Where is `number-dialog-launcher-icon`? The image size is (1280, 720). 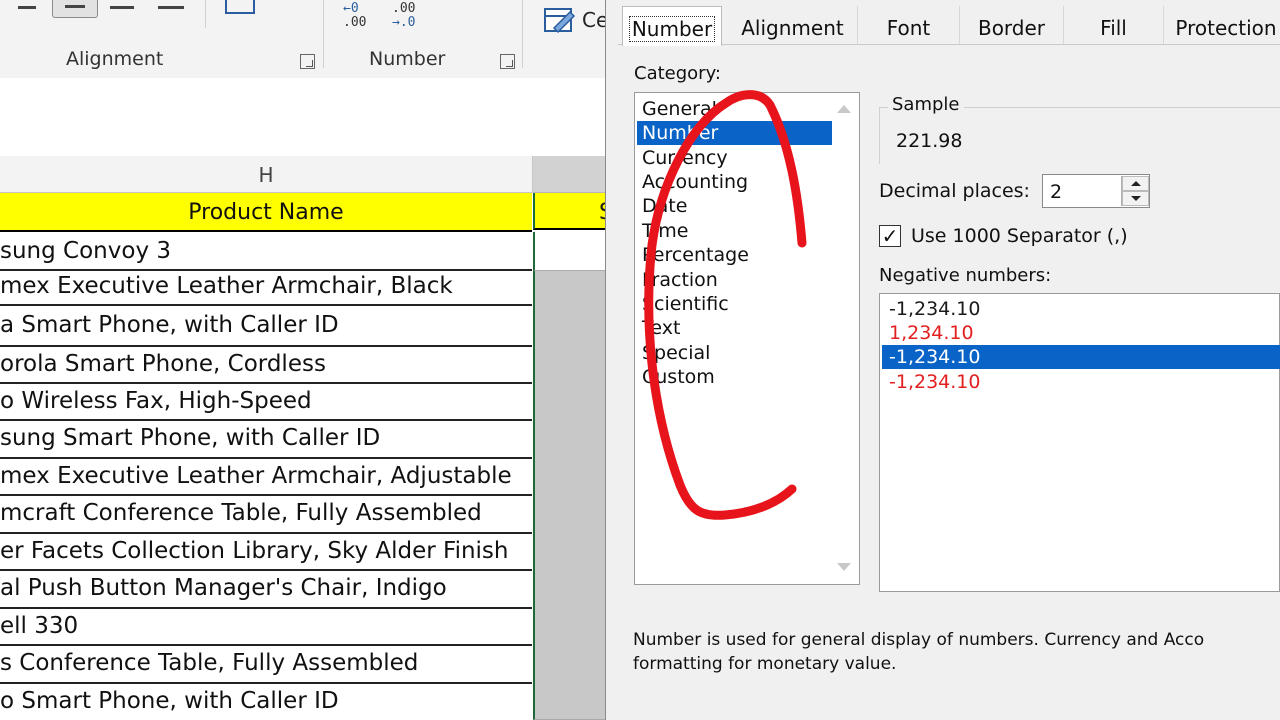 number-dialog-launcher-icon is located at coordinates (507, 61).